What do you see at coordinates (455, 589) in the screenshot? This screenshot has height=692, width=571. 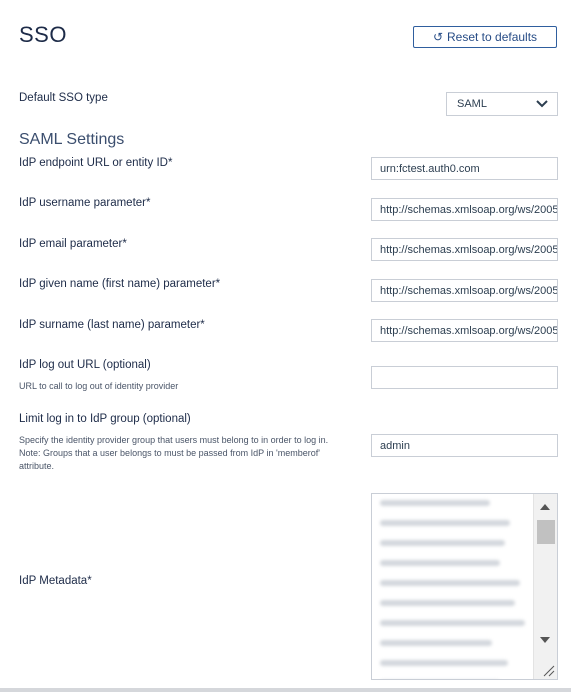 I see `metadata-blurred-content` at bounding box center [455, 589].